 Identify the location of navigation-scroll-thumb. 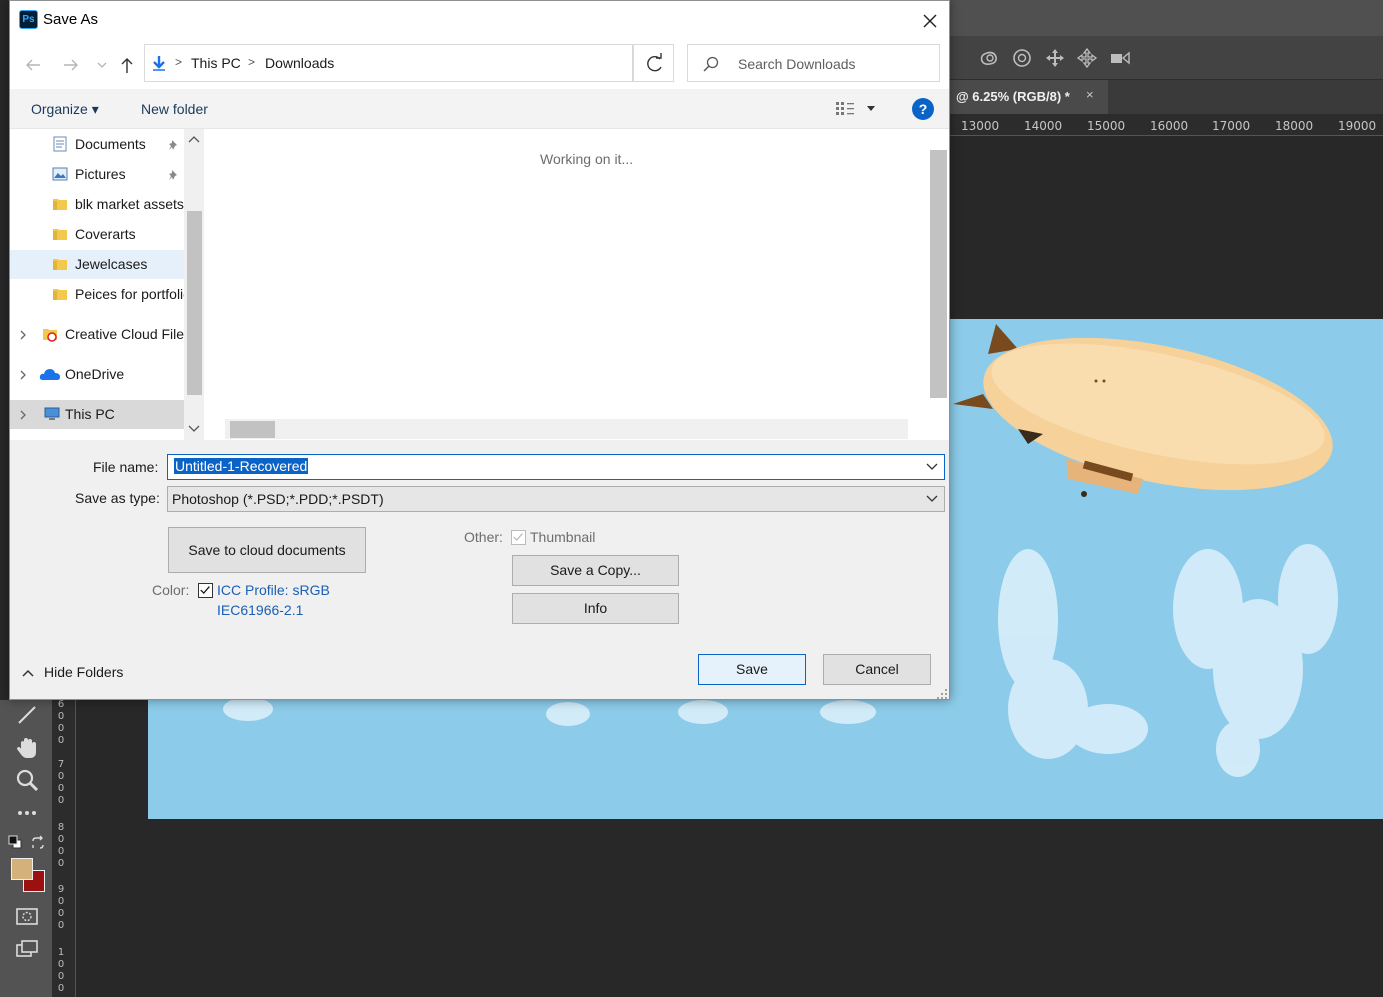
(194, 303).